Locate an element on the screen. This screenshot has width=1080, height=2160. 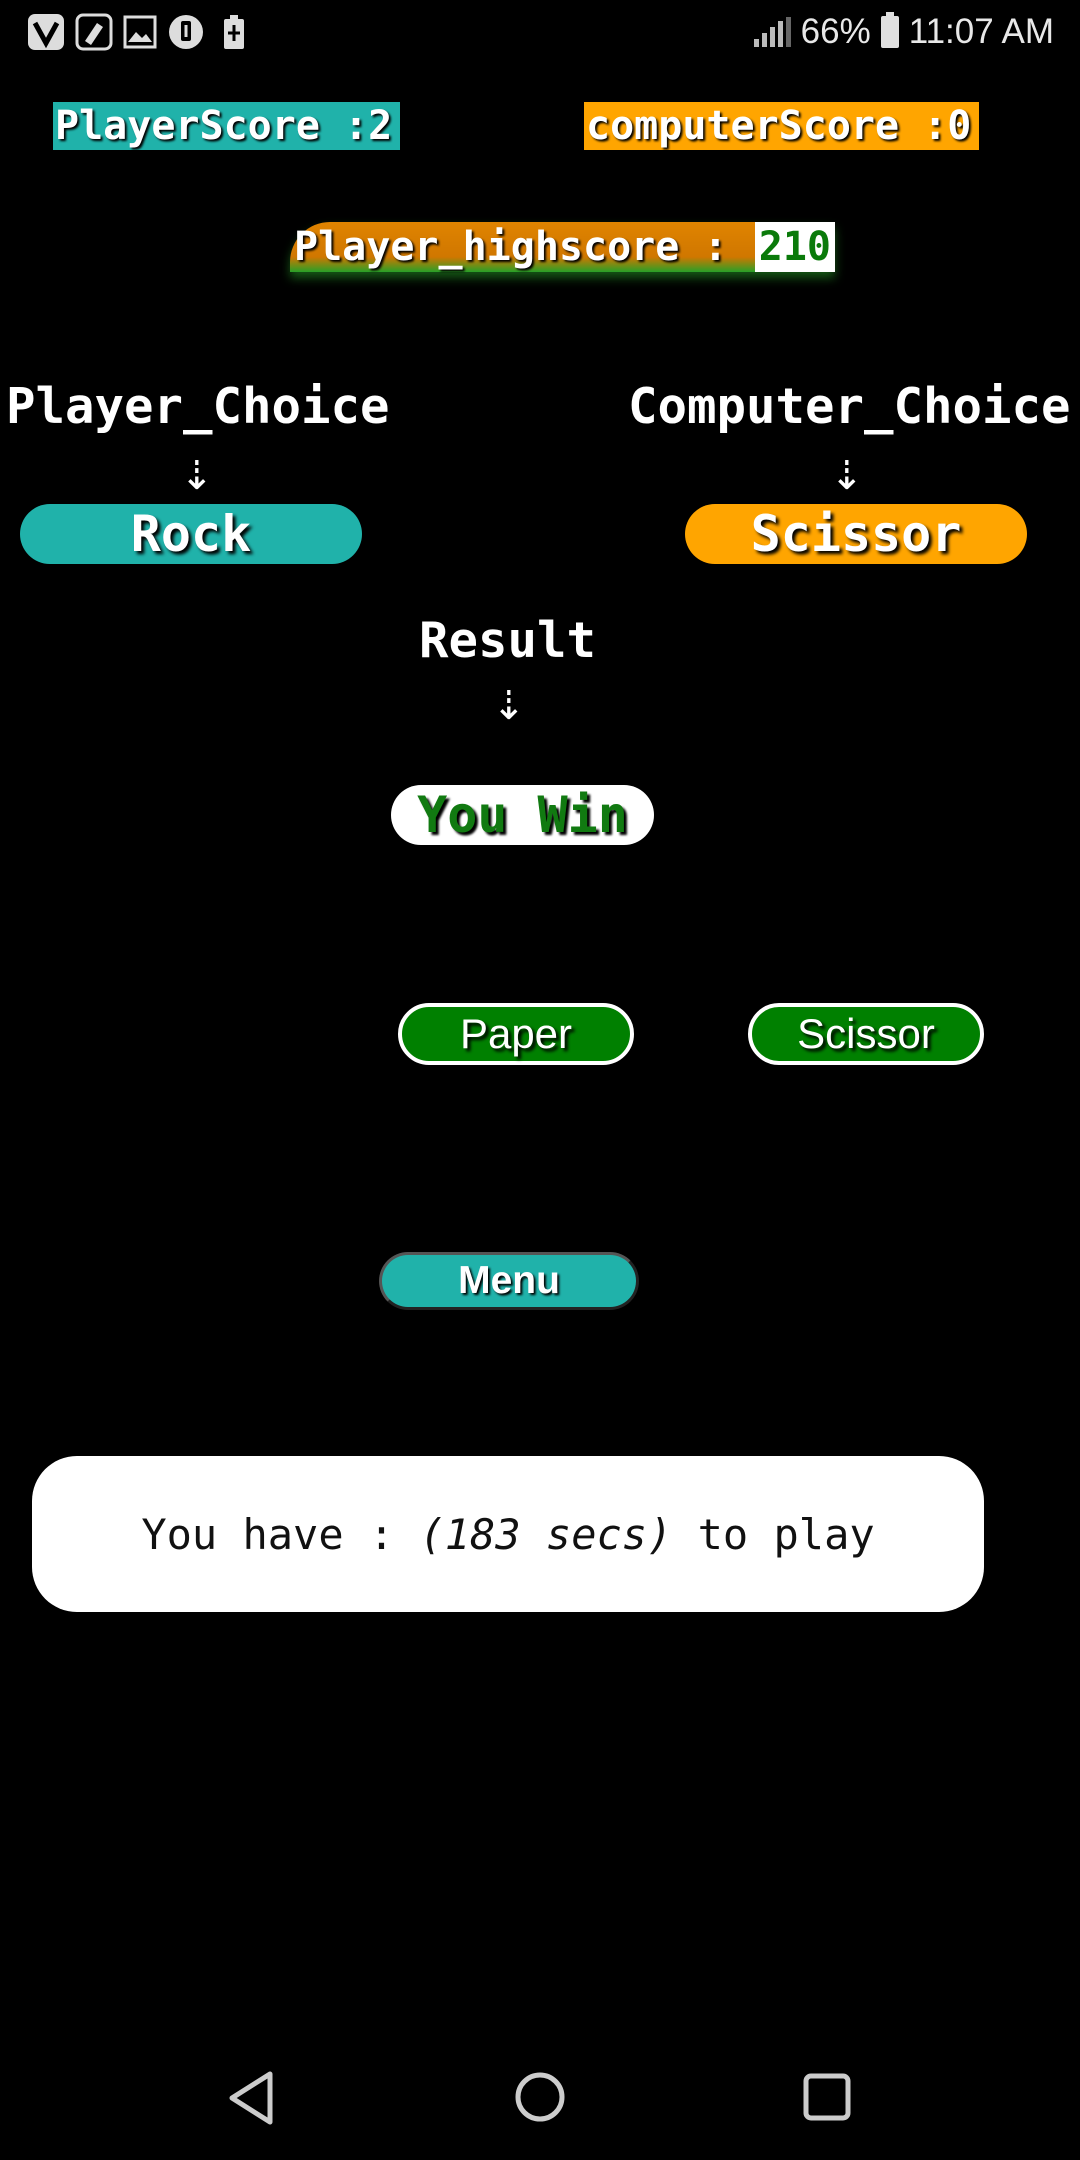
computer-arrow-icon: ⇣ is located at coordinates (847, 476).